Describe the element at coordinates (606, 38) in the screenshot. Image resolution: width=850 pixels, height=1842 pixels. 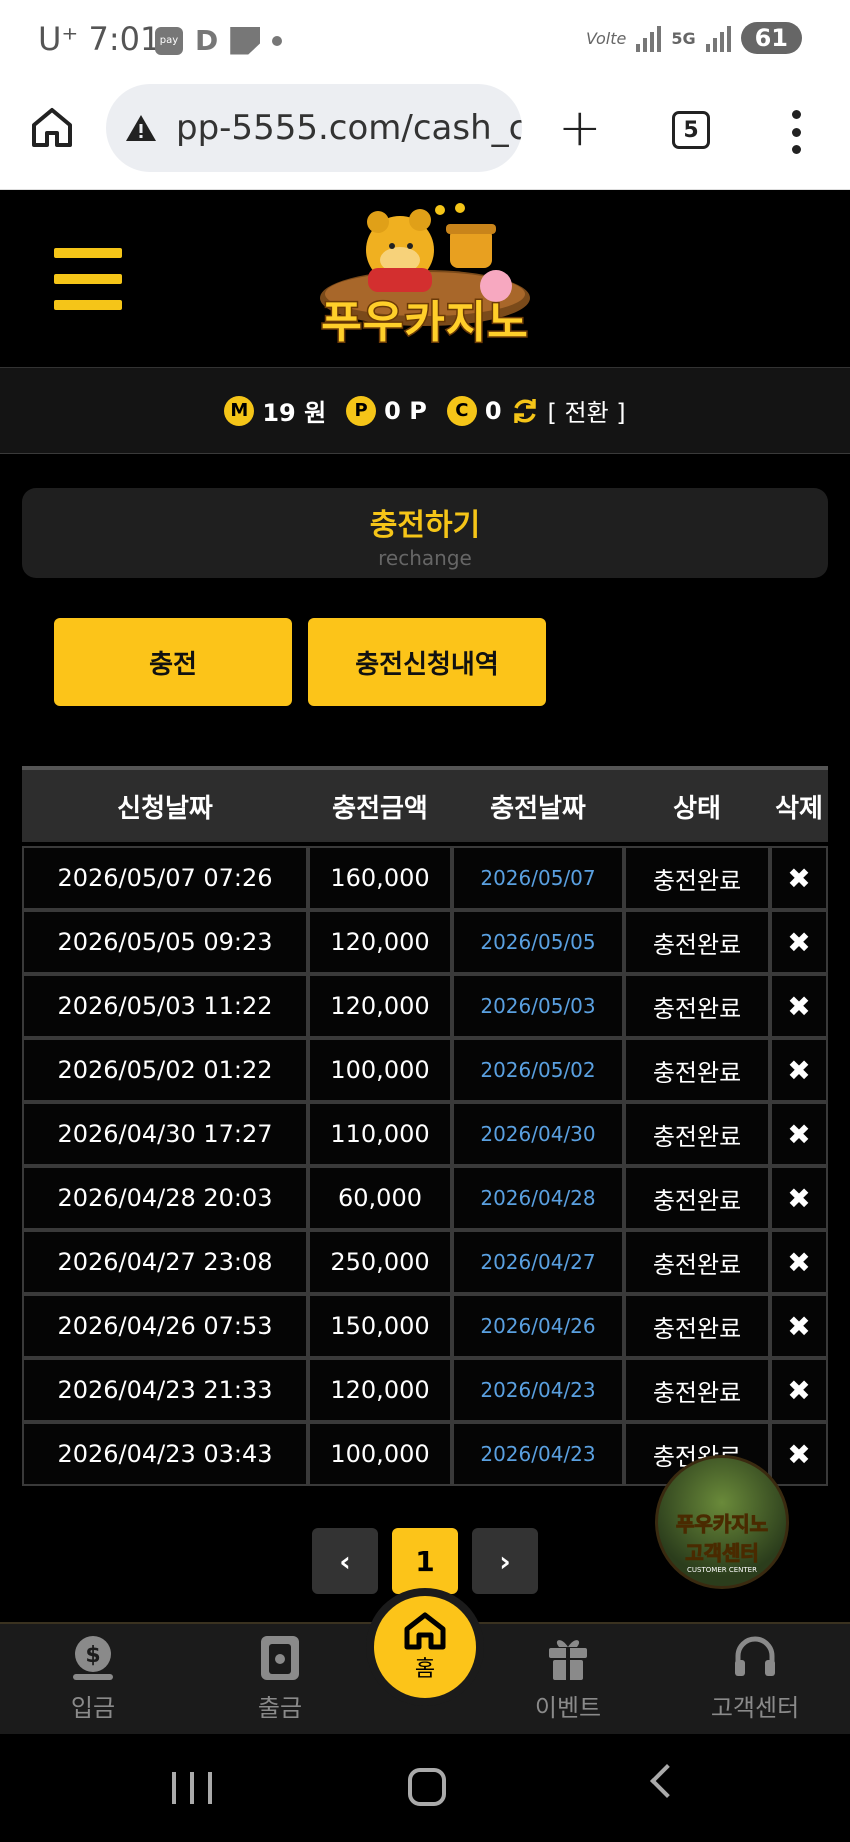
I see `volte-icon: Volte` at that location.